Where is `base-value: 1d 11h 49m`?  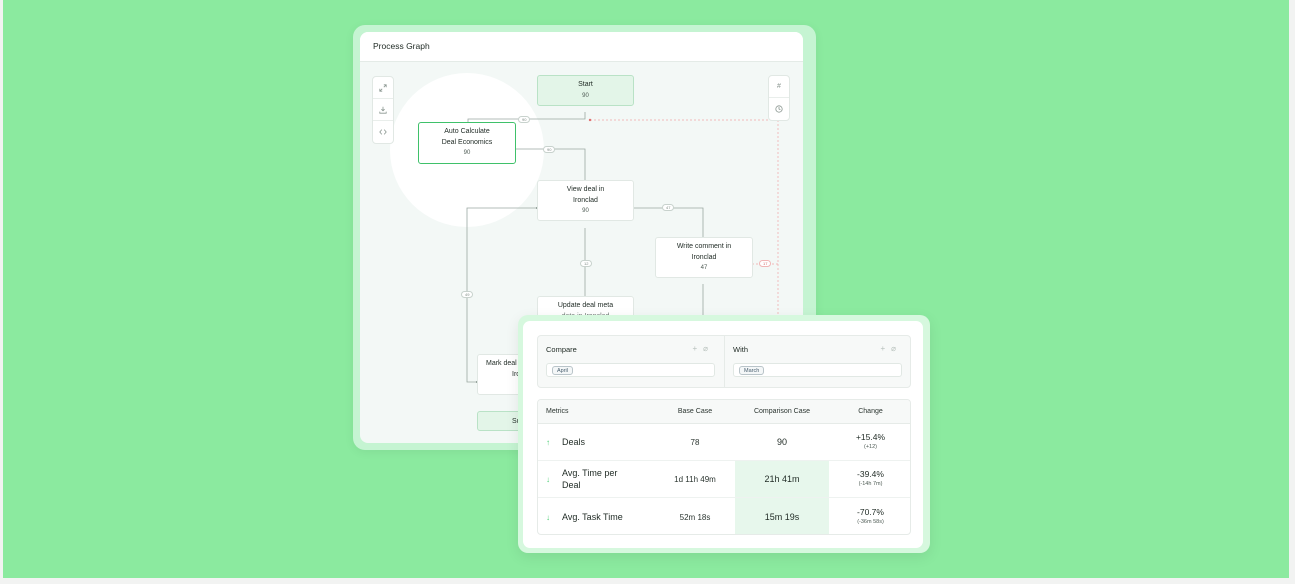 base-value: 1d 11h 49m is located at coordinates (695, 479).